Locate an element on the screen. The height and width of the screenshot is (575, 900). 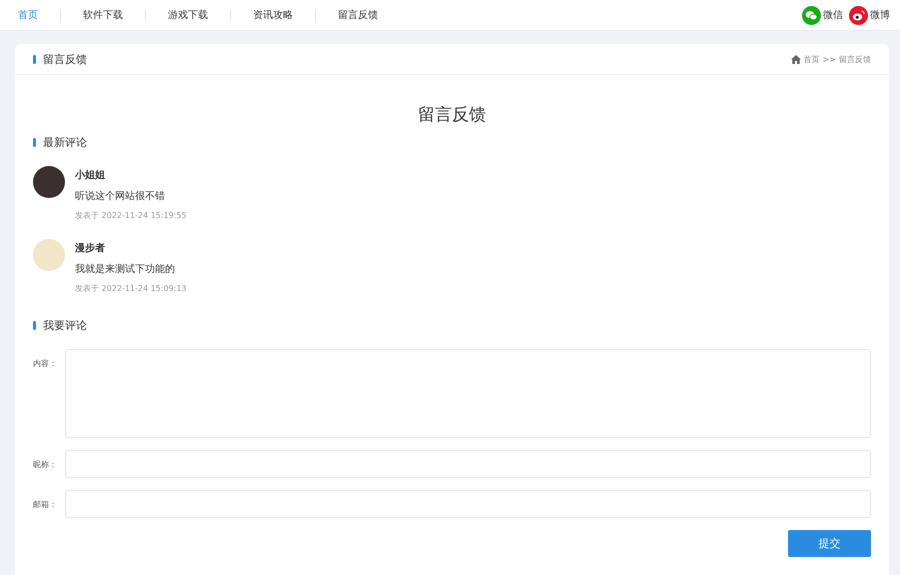
social-link: 微博 is located at coordinates (869, 15).